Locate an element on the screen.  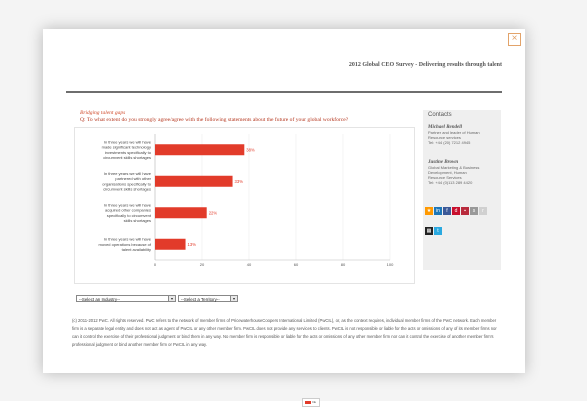
facebook-icon: f is located at coordinates (447, 211).